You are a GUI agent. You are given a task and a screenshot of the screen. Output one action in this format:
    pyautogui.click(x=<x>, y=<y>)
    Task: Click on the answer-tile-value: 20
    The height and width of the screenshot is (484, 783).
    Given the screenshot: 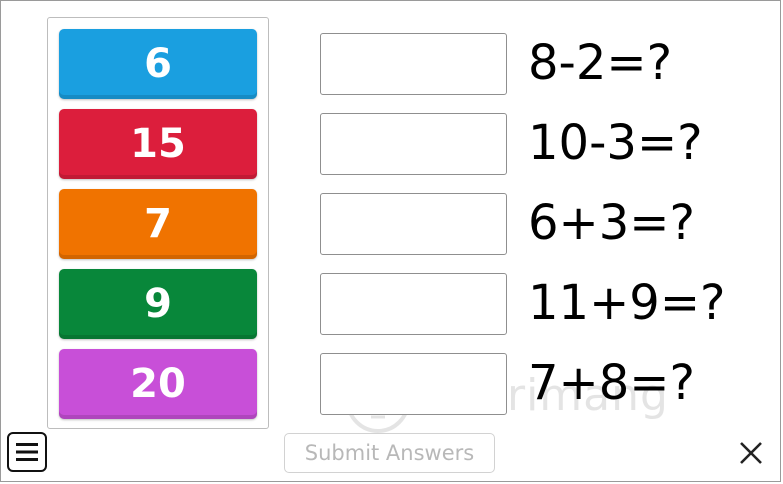 What is the action you would take?
    pyautogui.click(x=158, y=384)
    